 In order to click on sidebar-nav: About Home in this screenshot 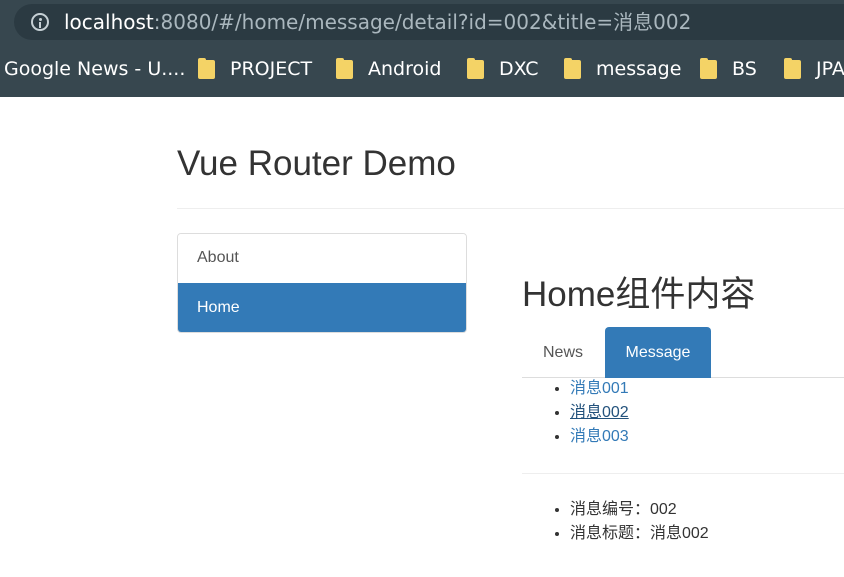, I will do `click(322, 283)`.